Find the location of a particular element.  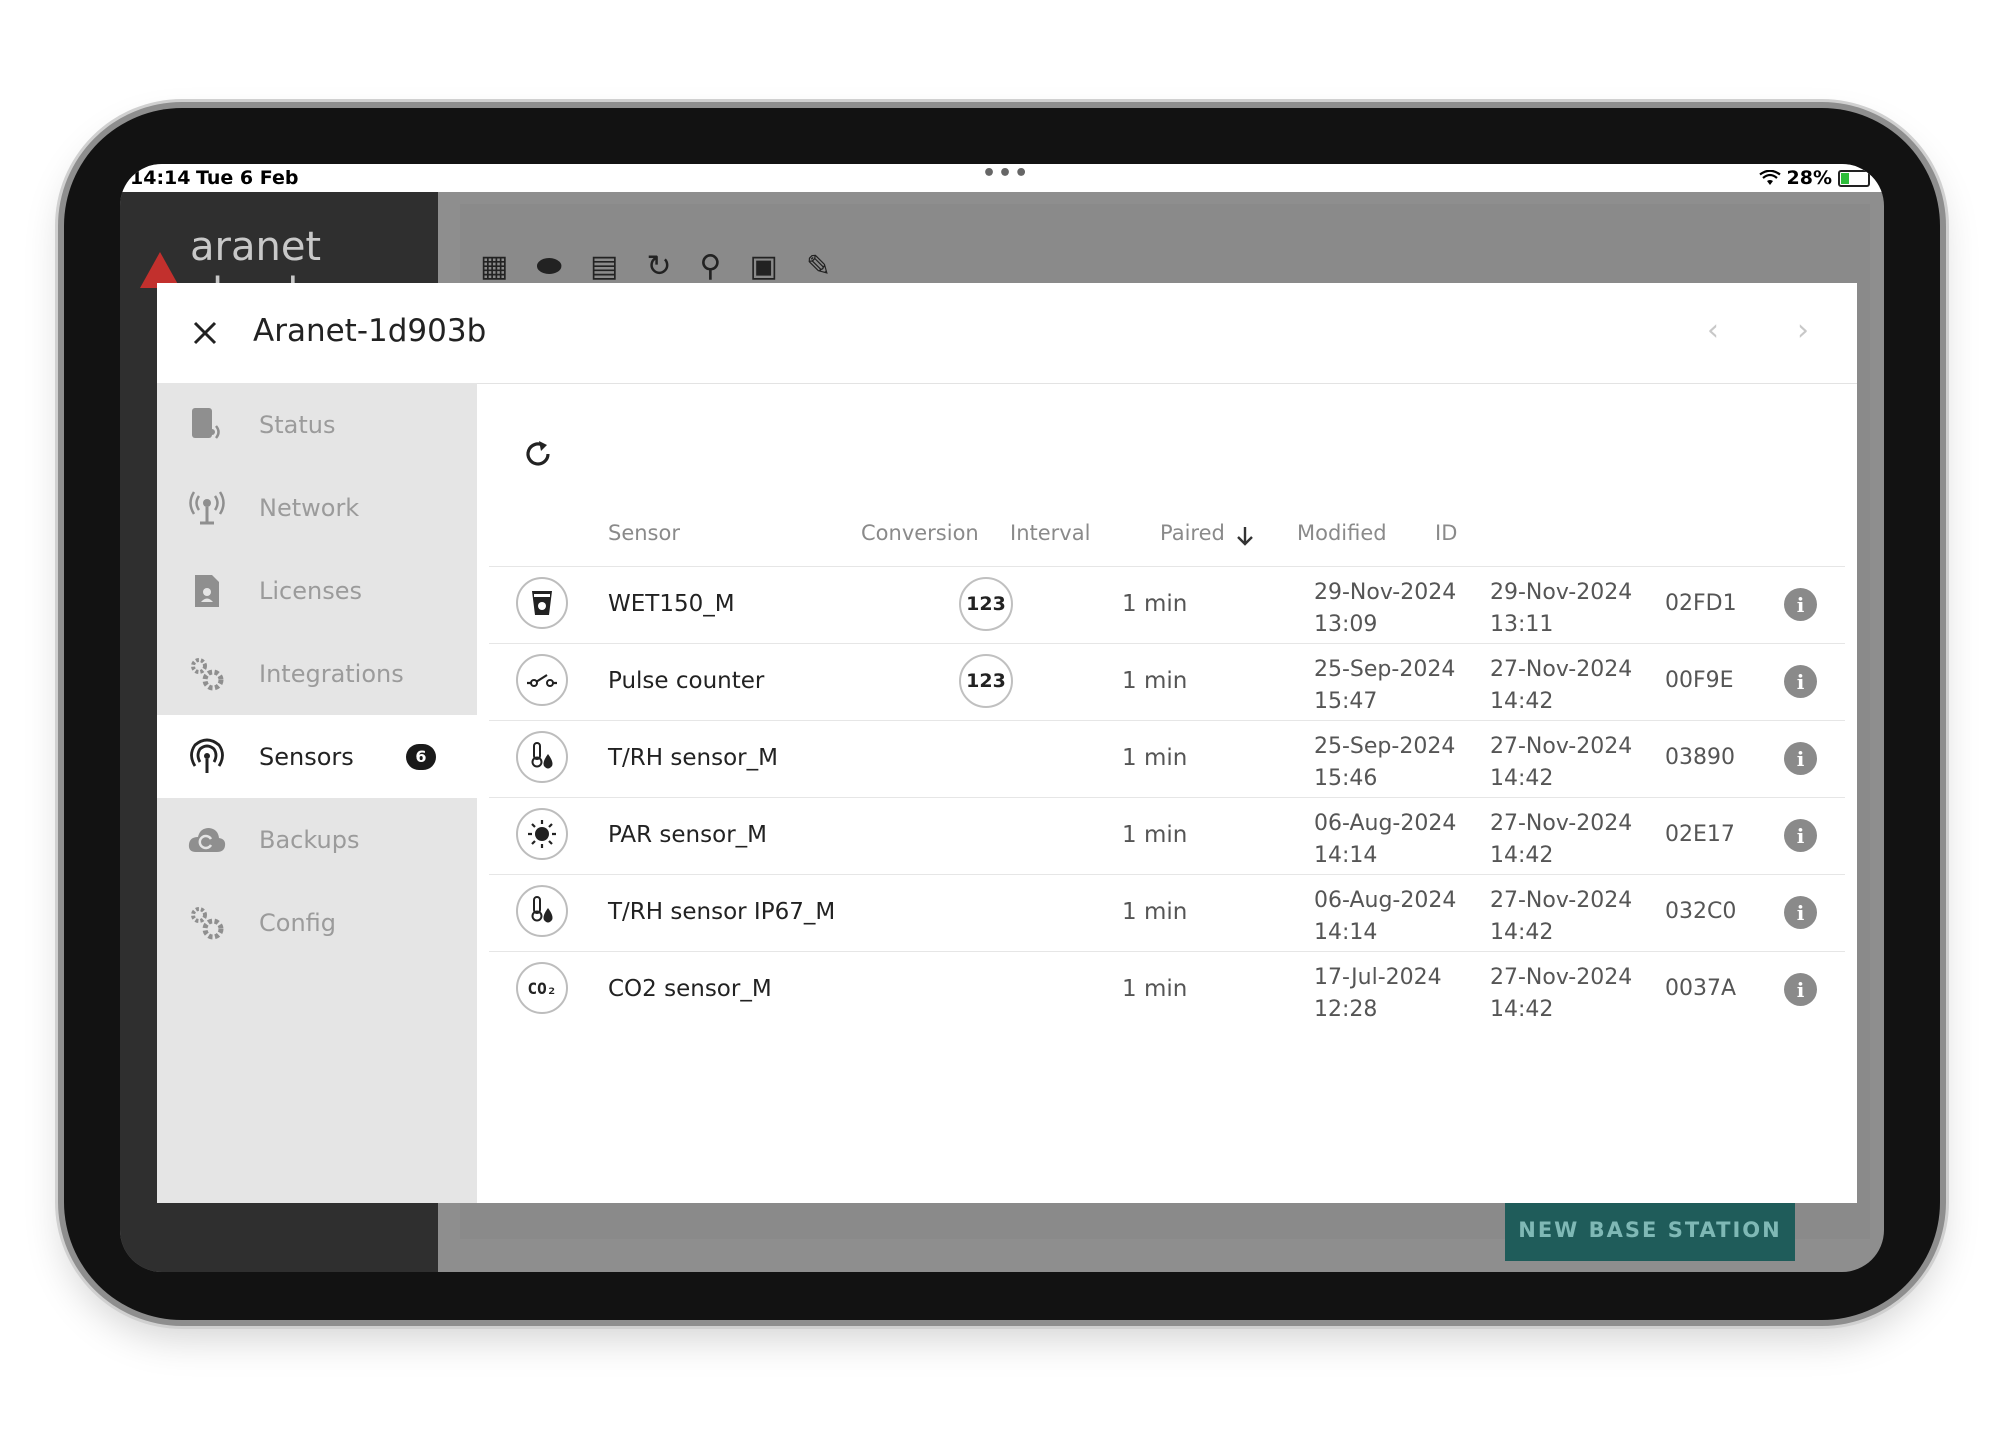

sidebar-item-label: Config is located at coordinates (298, 922).